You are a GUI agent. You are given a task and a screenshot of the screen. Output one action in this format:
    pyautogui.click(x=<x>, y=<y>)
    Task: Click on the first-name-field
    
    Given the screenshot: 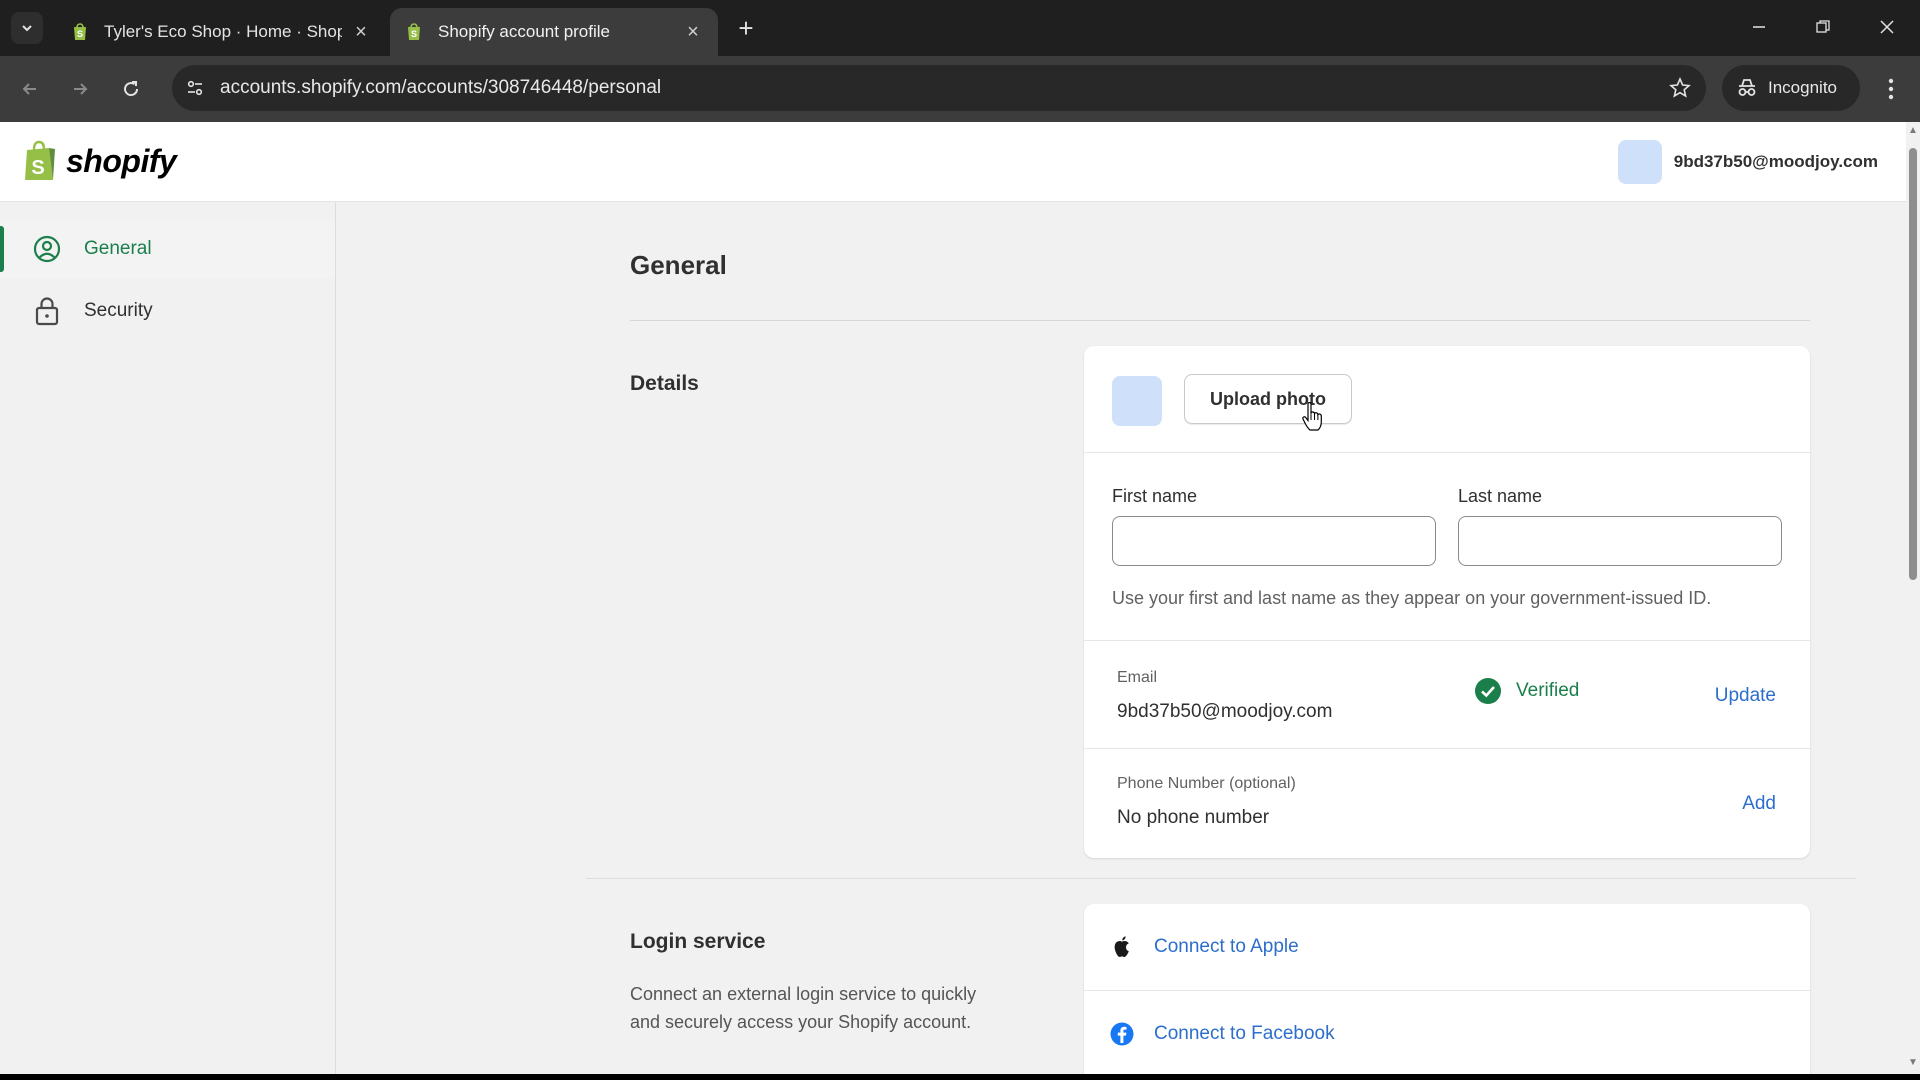 What is the action you would take?
    pyautogui.click(x=1274, y=541)
    